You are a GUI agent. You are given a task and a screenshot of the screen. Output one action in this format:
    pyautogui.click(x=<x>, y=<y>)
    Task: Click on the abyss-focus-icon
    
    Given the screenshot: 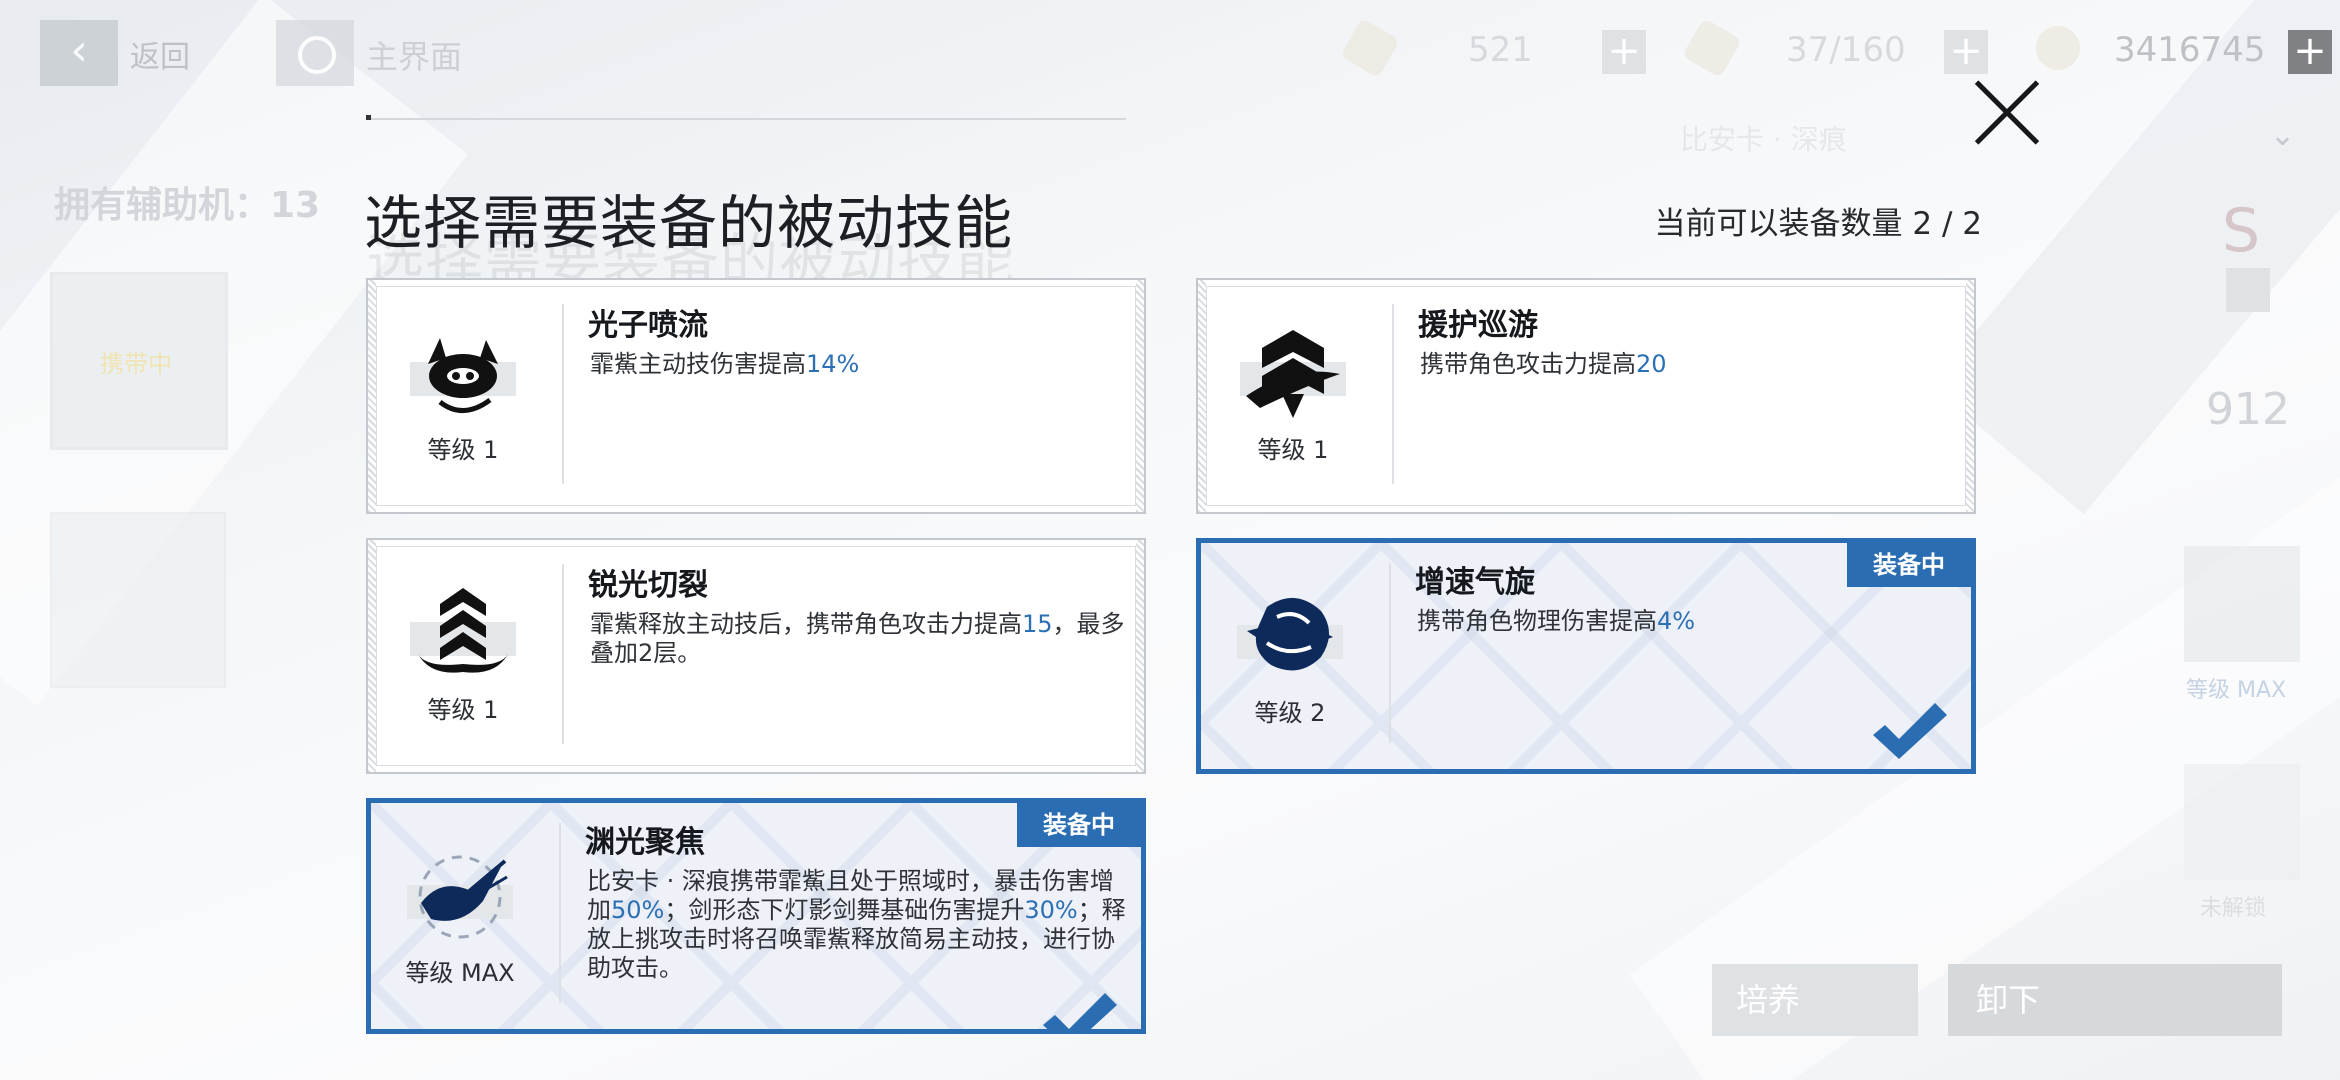 What is the action you would take?
    pyautogui.click(x=460, y=896)
    